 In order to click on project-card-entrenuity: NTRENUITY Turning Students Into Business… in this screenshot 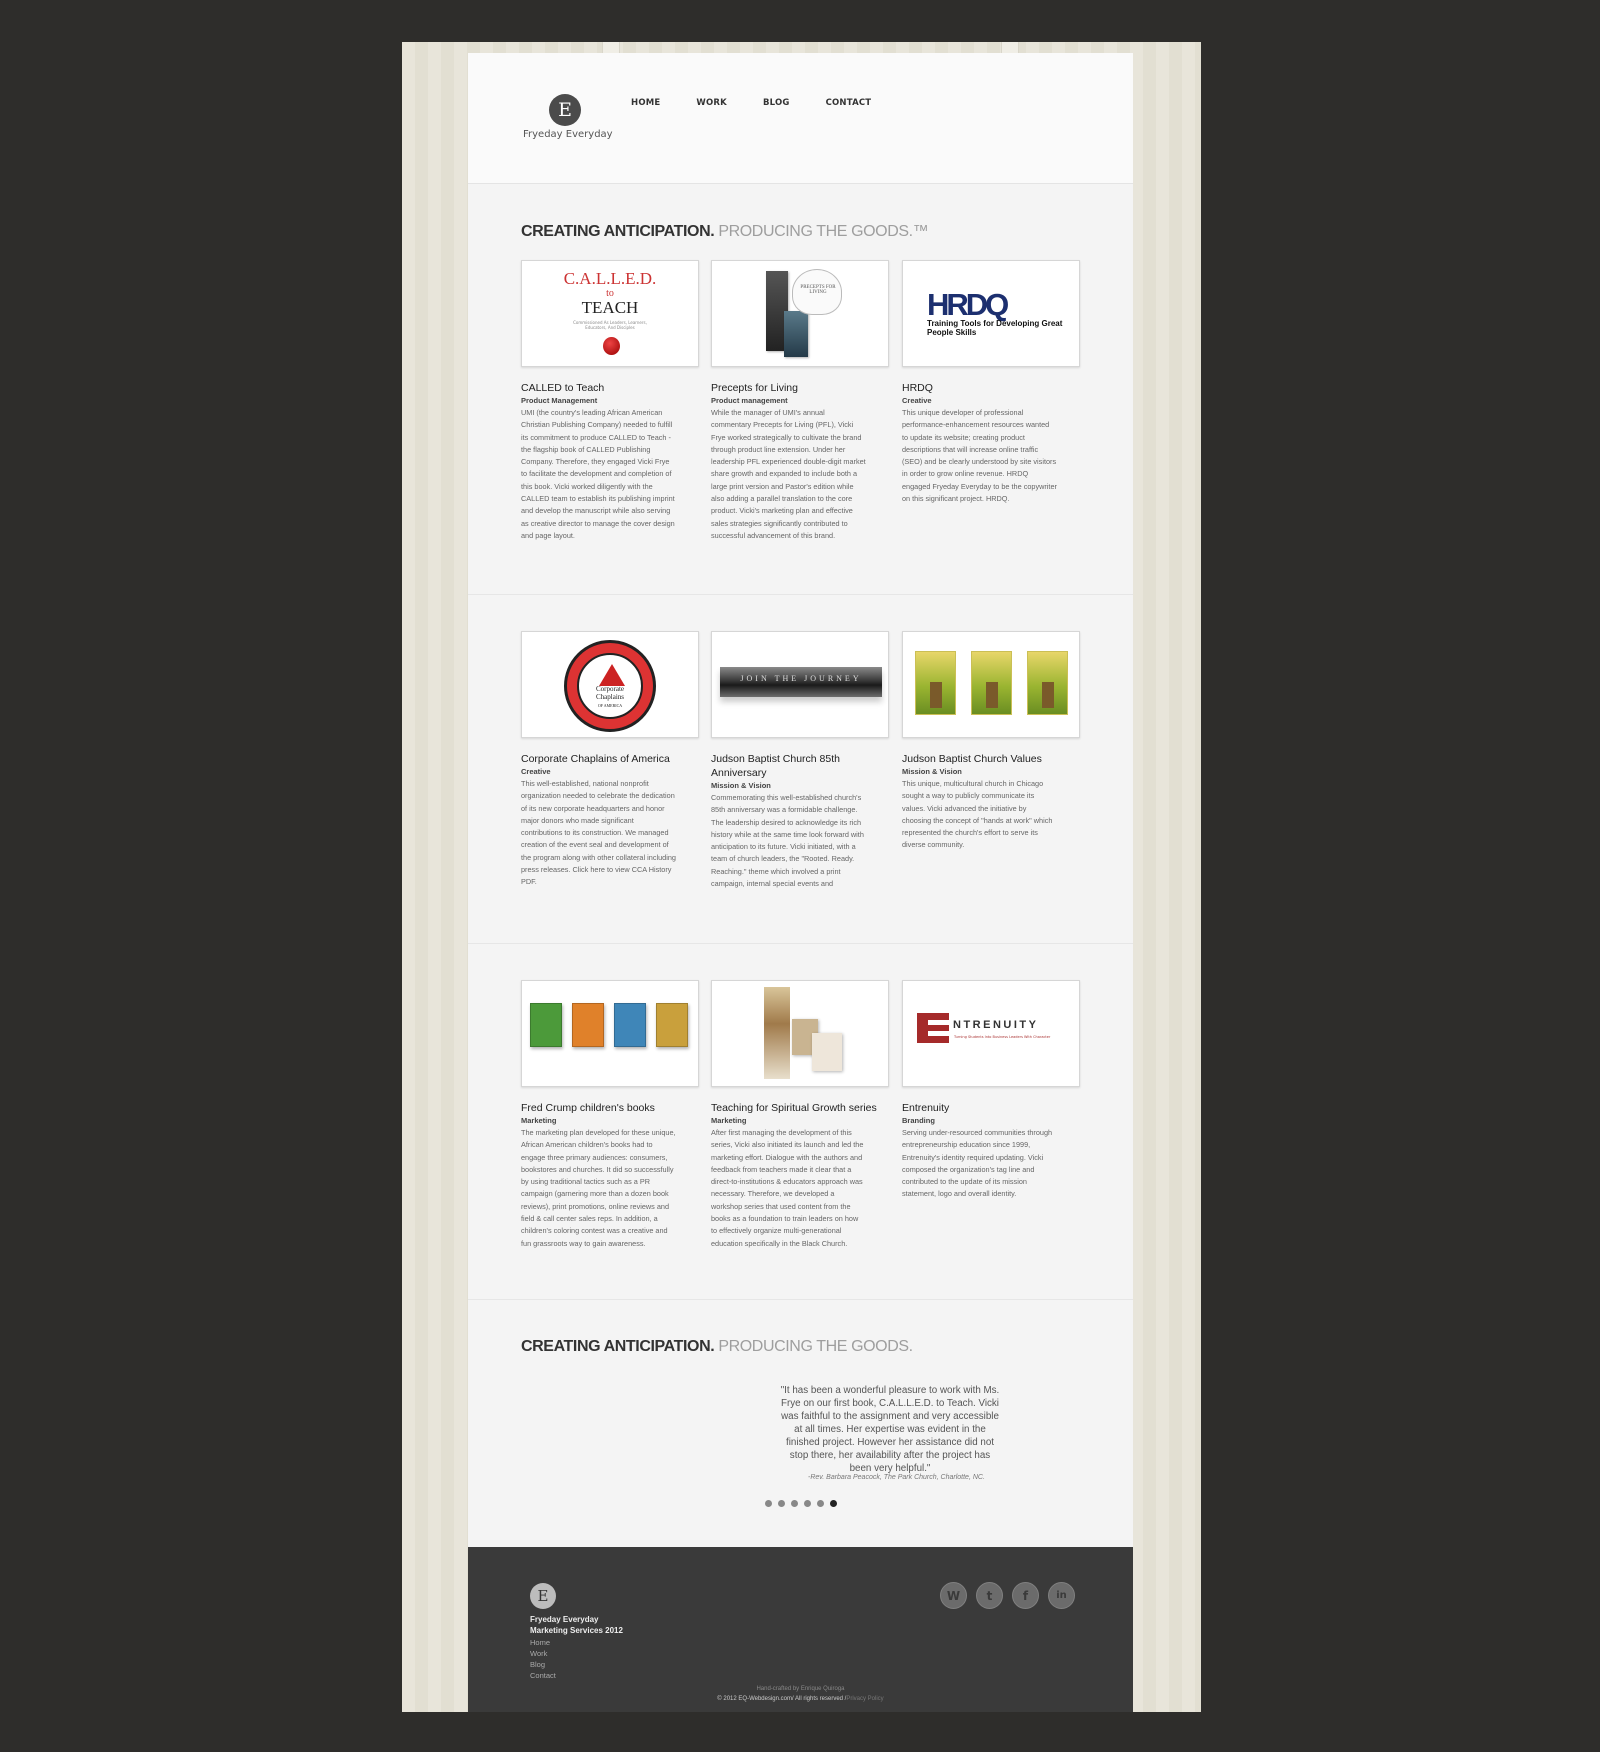, I will do `click(992, 1090)`.